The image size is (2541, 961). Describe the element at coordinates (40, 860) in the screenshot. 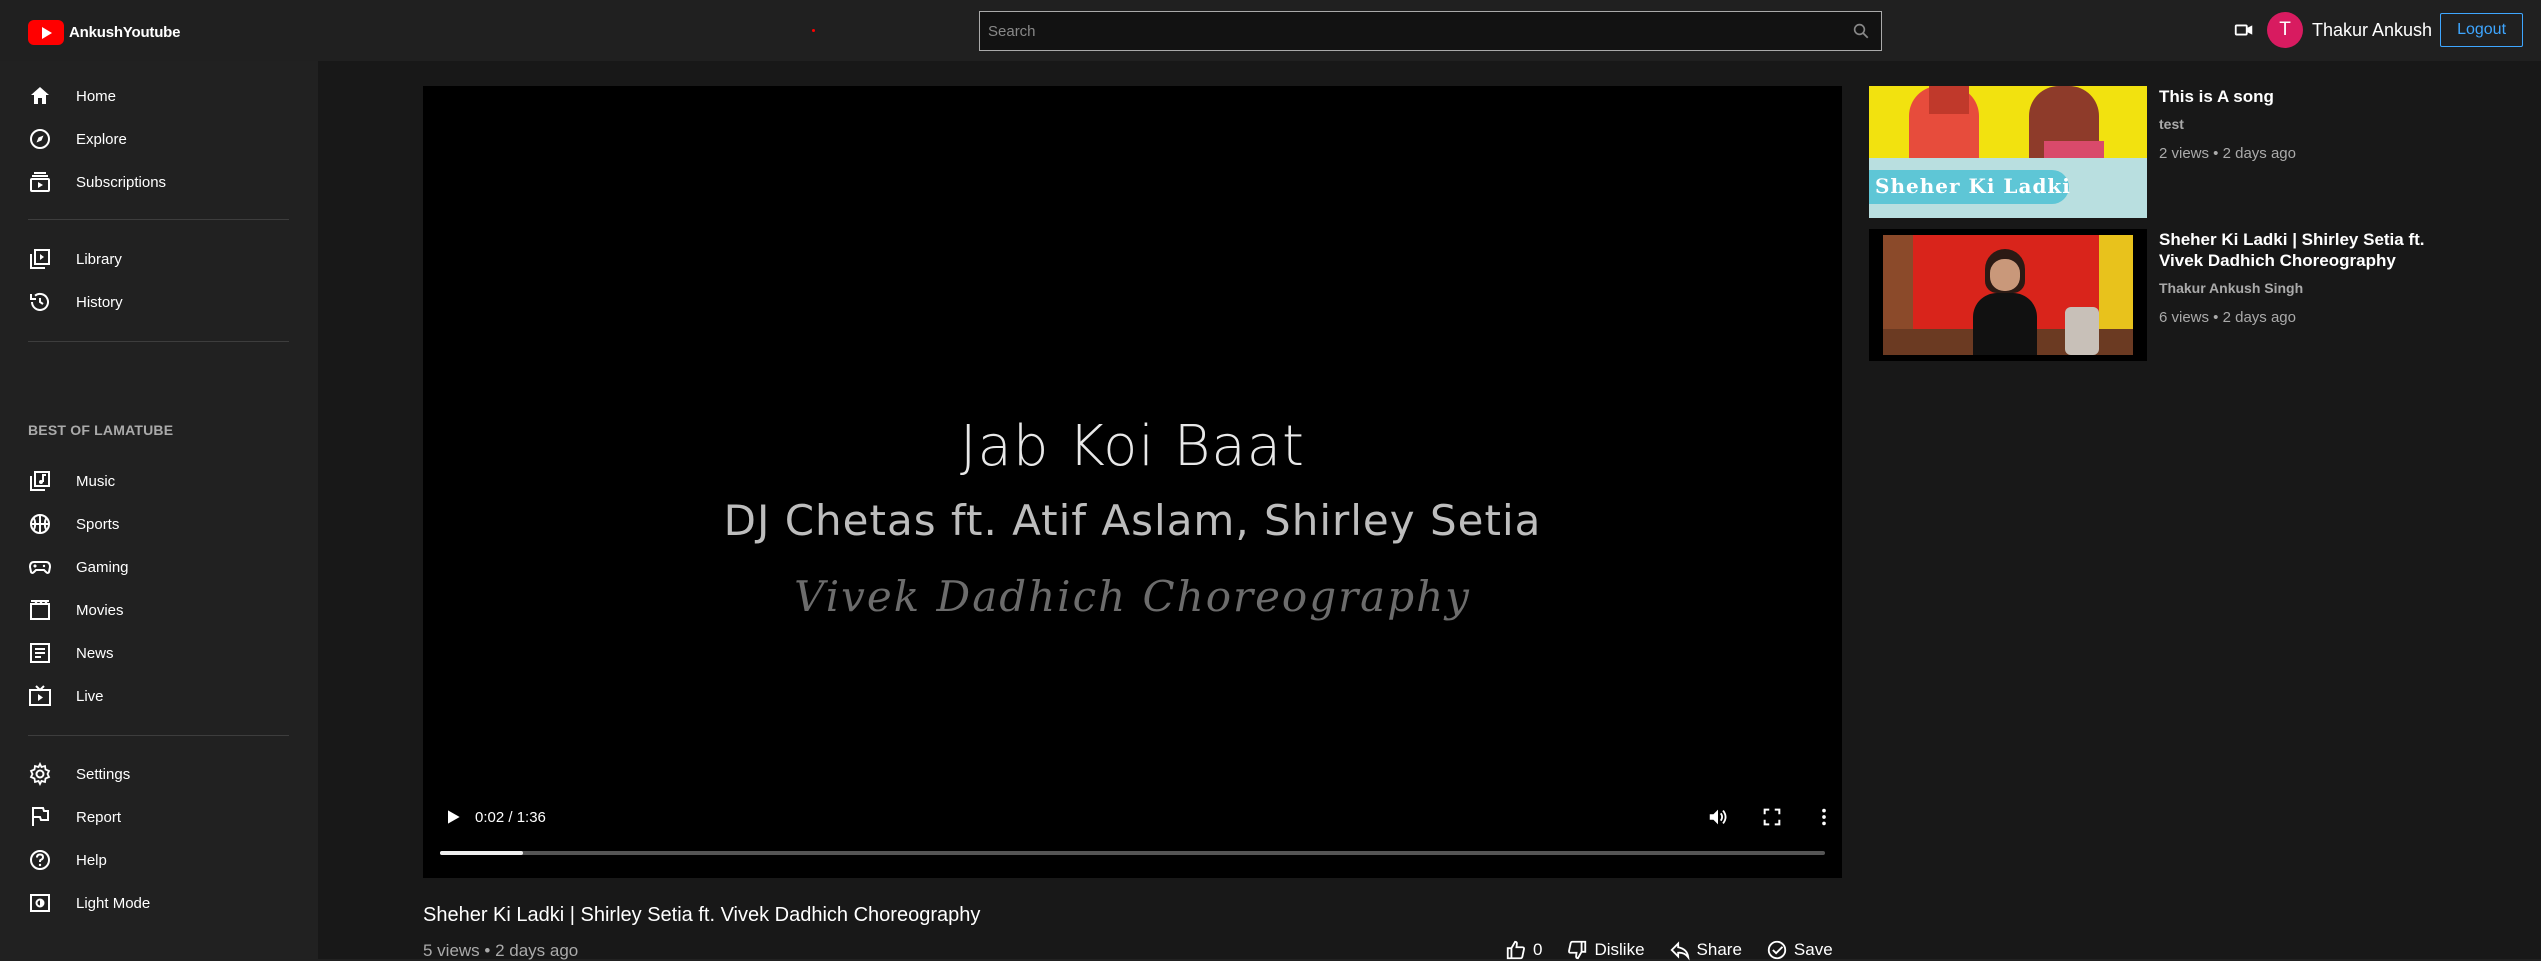

I see `help-icon` at that location.